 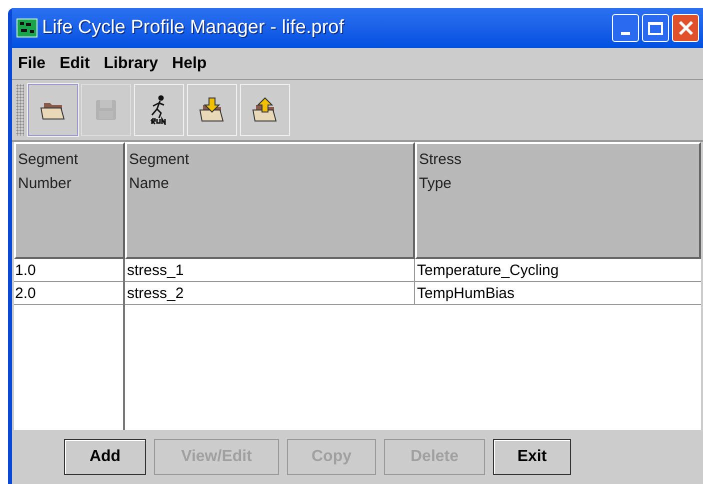 I want to click on window-title: Life Cycle Profile Manager - life.prof, so click(x=194, y=28).